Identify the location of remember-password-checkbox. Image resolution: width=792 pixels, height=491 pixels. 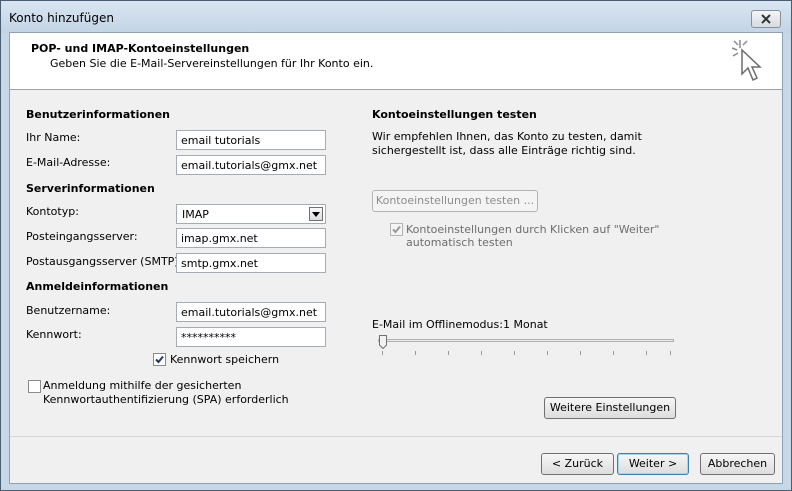
(159, 359).